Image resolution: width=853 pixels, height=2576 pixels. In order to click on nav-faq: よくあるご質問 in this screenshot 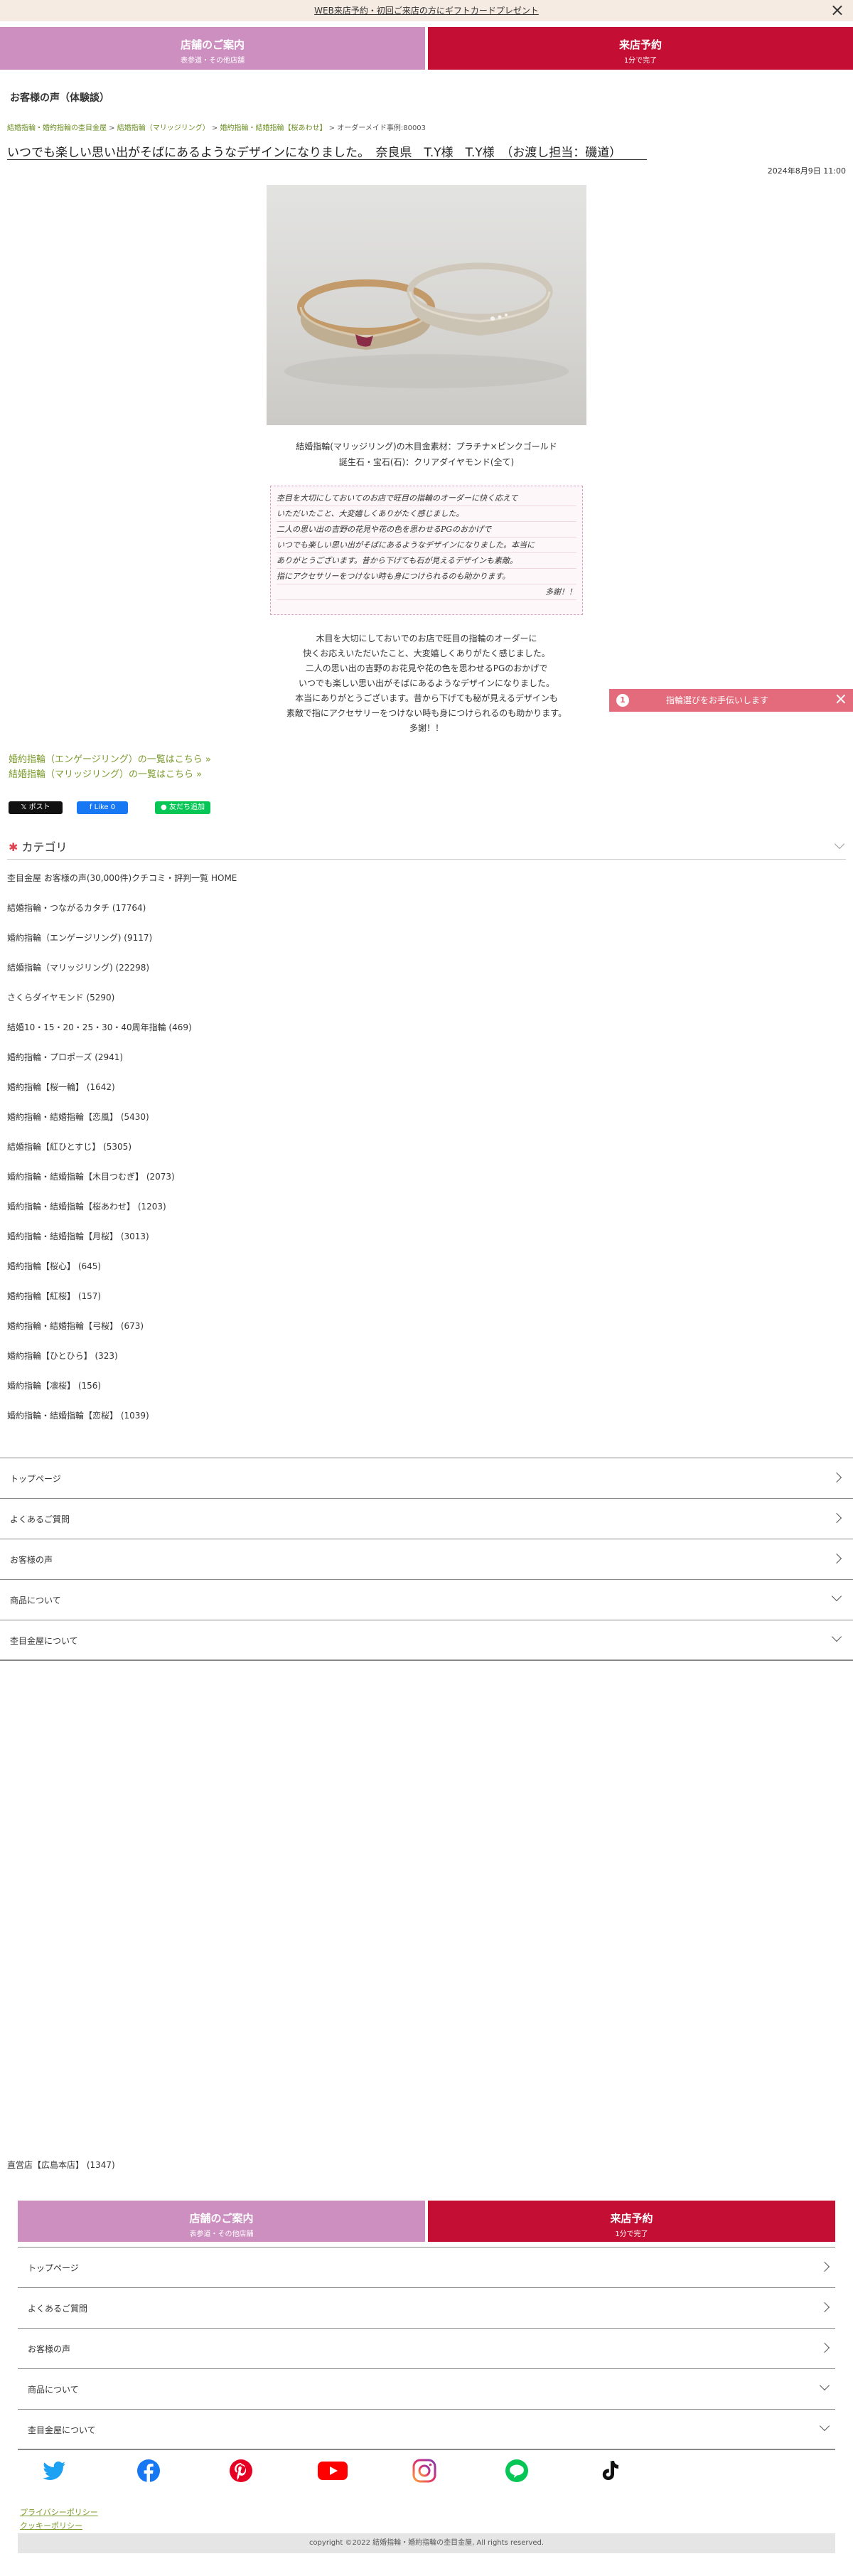, I will do `click(426, 1518)`.